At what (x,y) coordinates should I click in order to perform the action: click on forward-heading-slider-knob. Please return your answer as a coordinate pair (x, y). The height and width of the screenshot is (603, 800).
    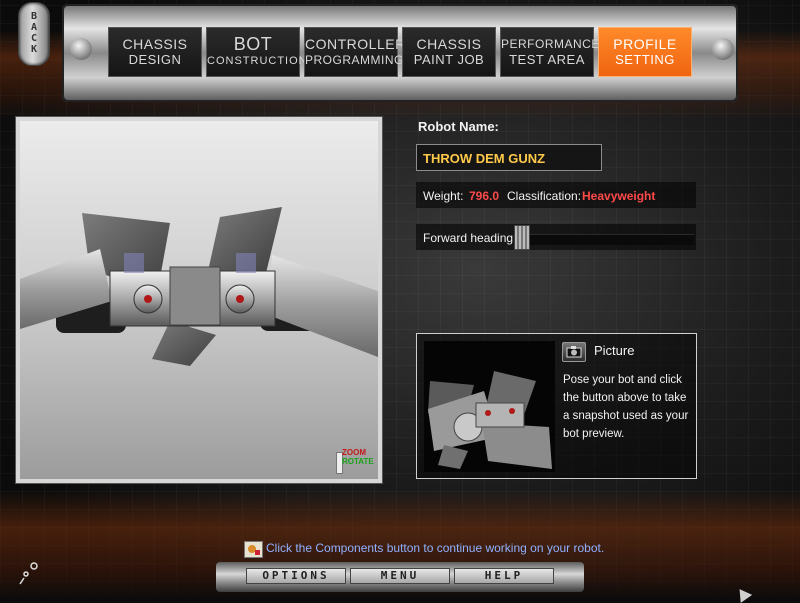
    Looking at the image, I should click on (522, 237).